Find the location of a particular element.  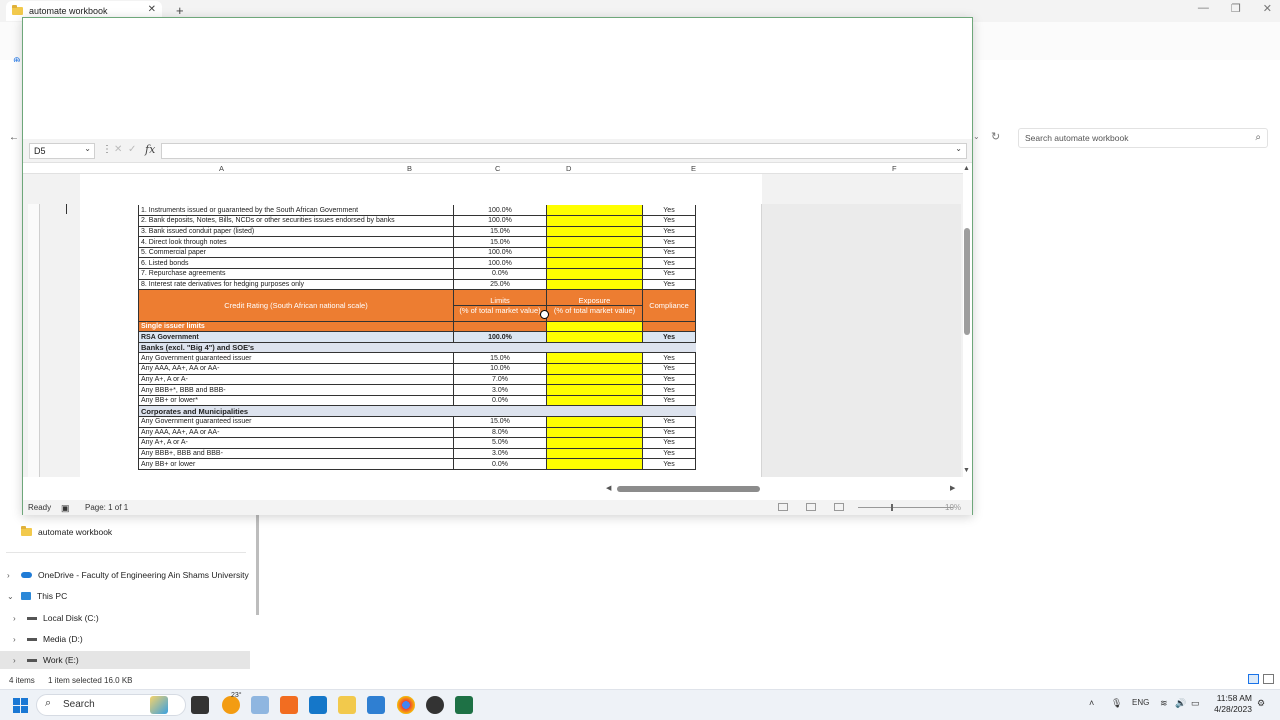

check-icon: ✓ is located at coordinates (132, 149).